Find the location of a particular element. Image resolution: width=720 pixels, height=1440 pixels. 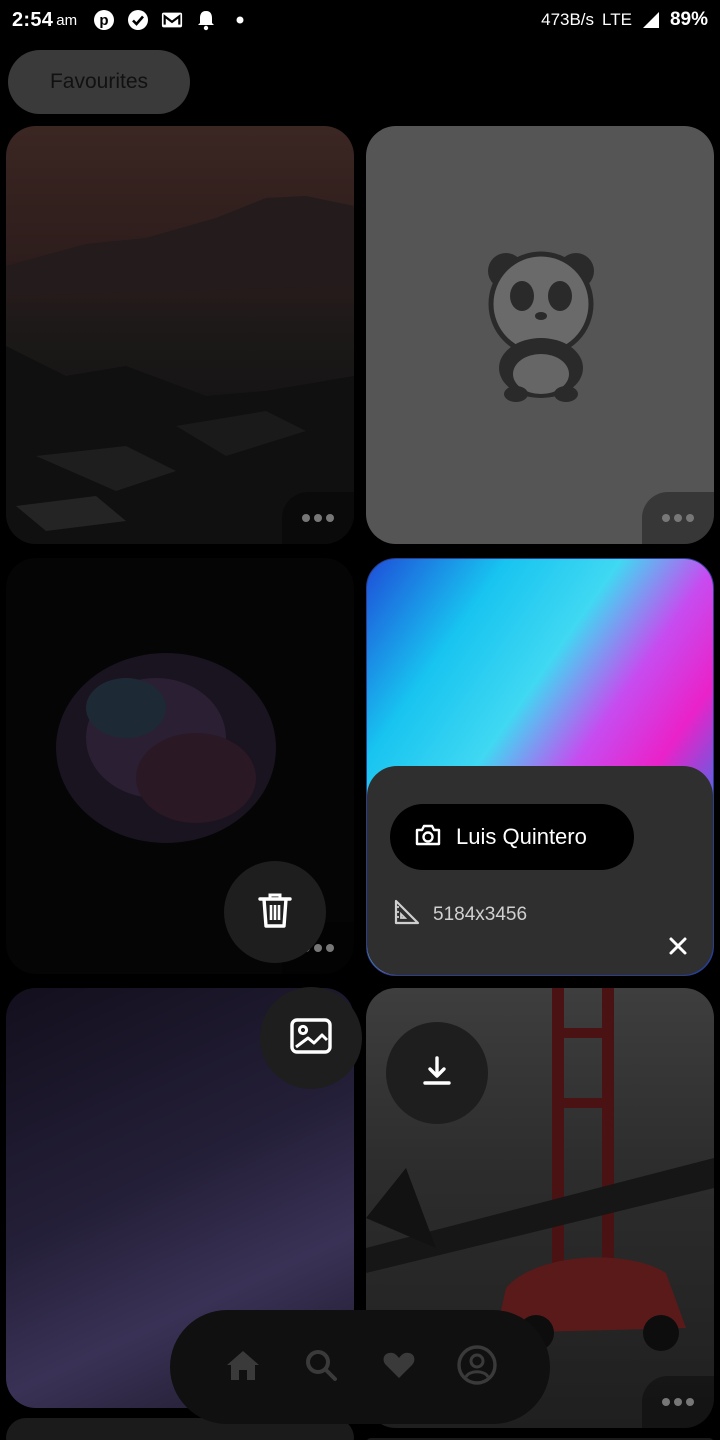

notification-icons: p is located at coordinates (172, 20).